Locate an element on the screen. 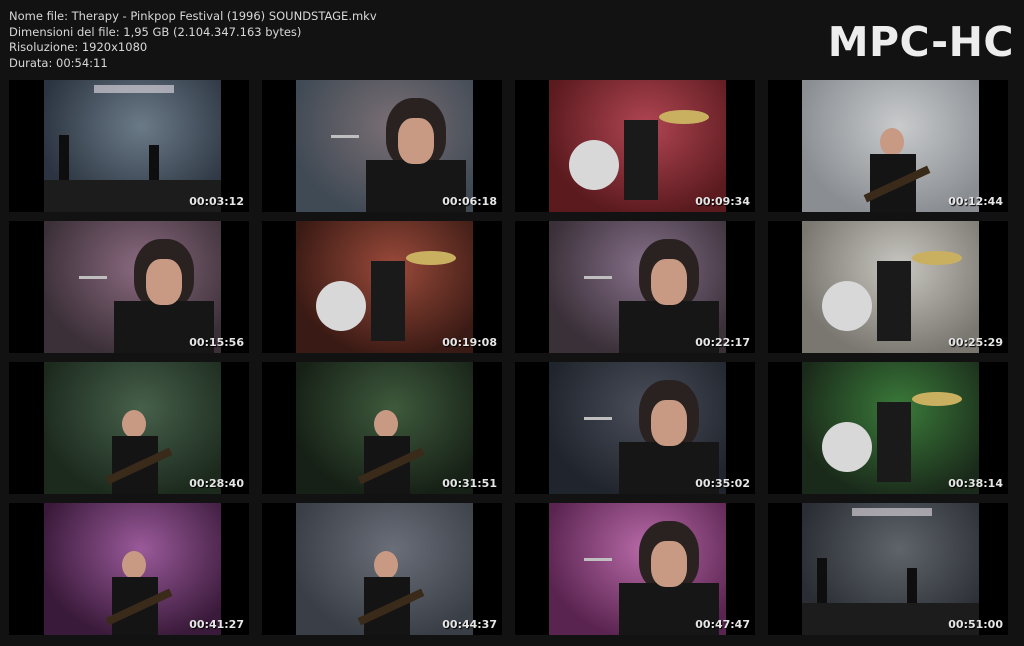 Image resolution: width=1024 pixels, height=646 pixels. timestamp: 00:47:47 is located at coordinates (722, 624).